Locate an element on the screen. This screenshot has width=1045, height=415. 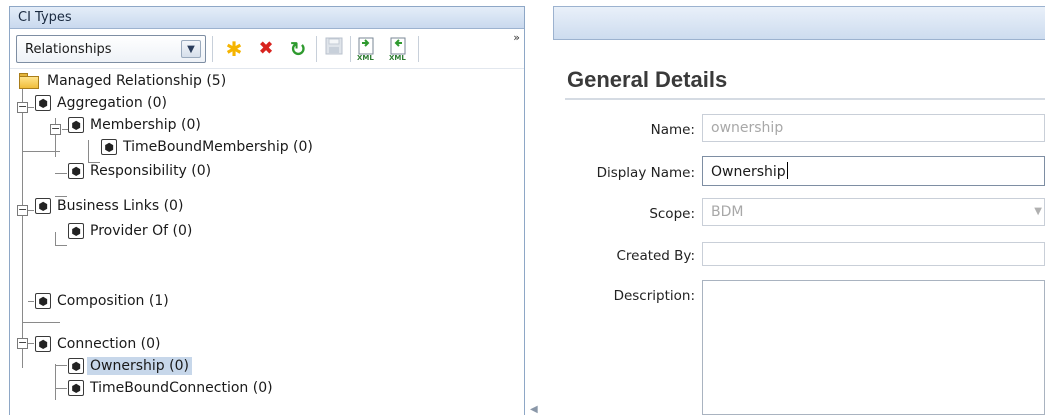
tree-node-label: TimeBoundMembership (0) is located at coordinates (218, 147).